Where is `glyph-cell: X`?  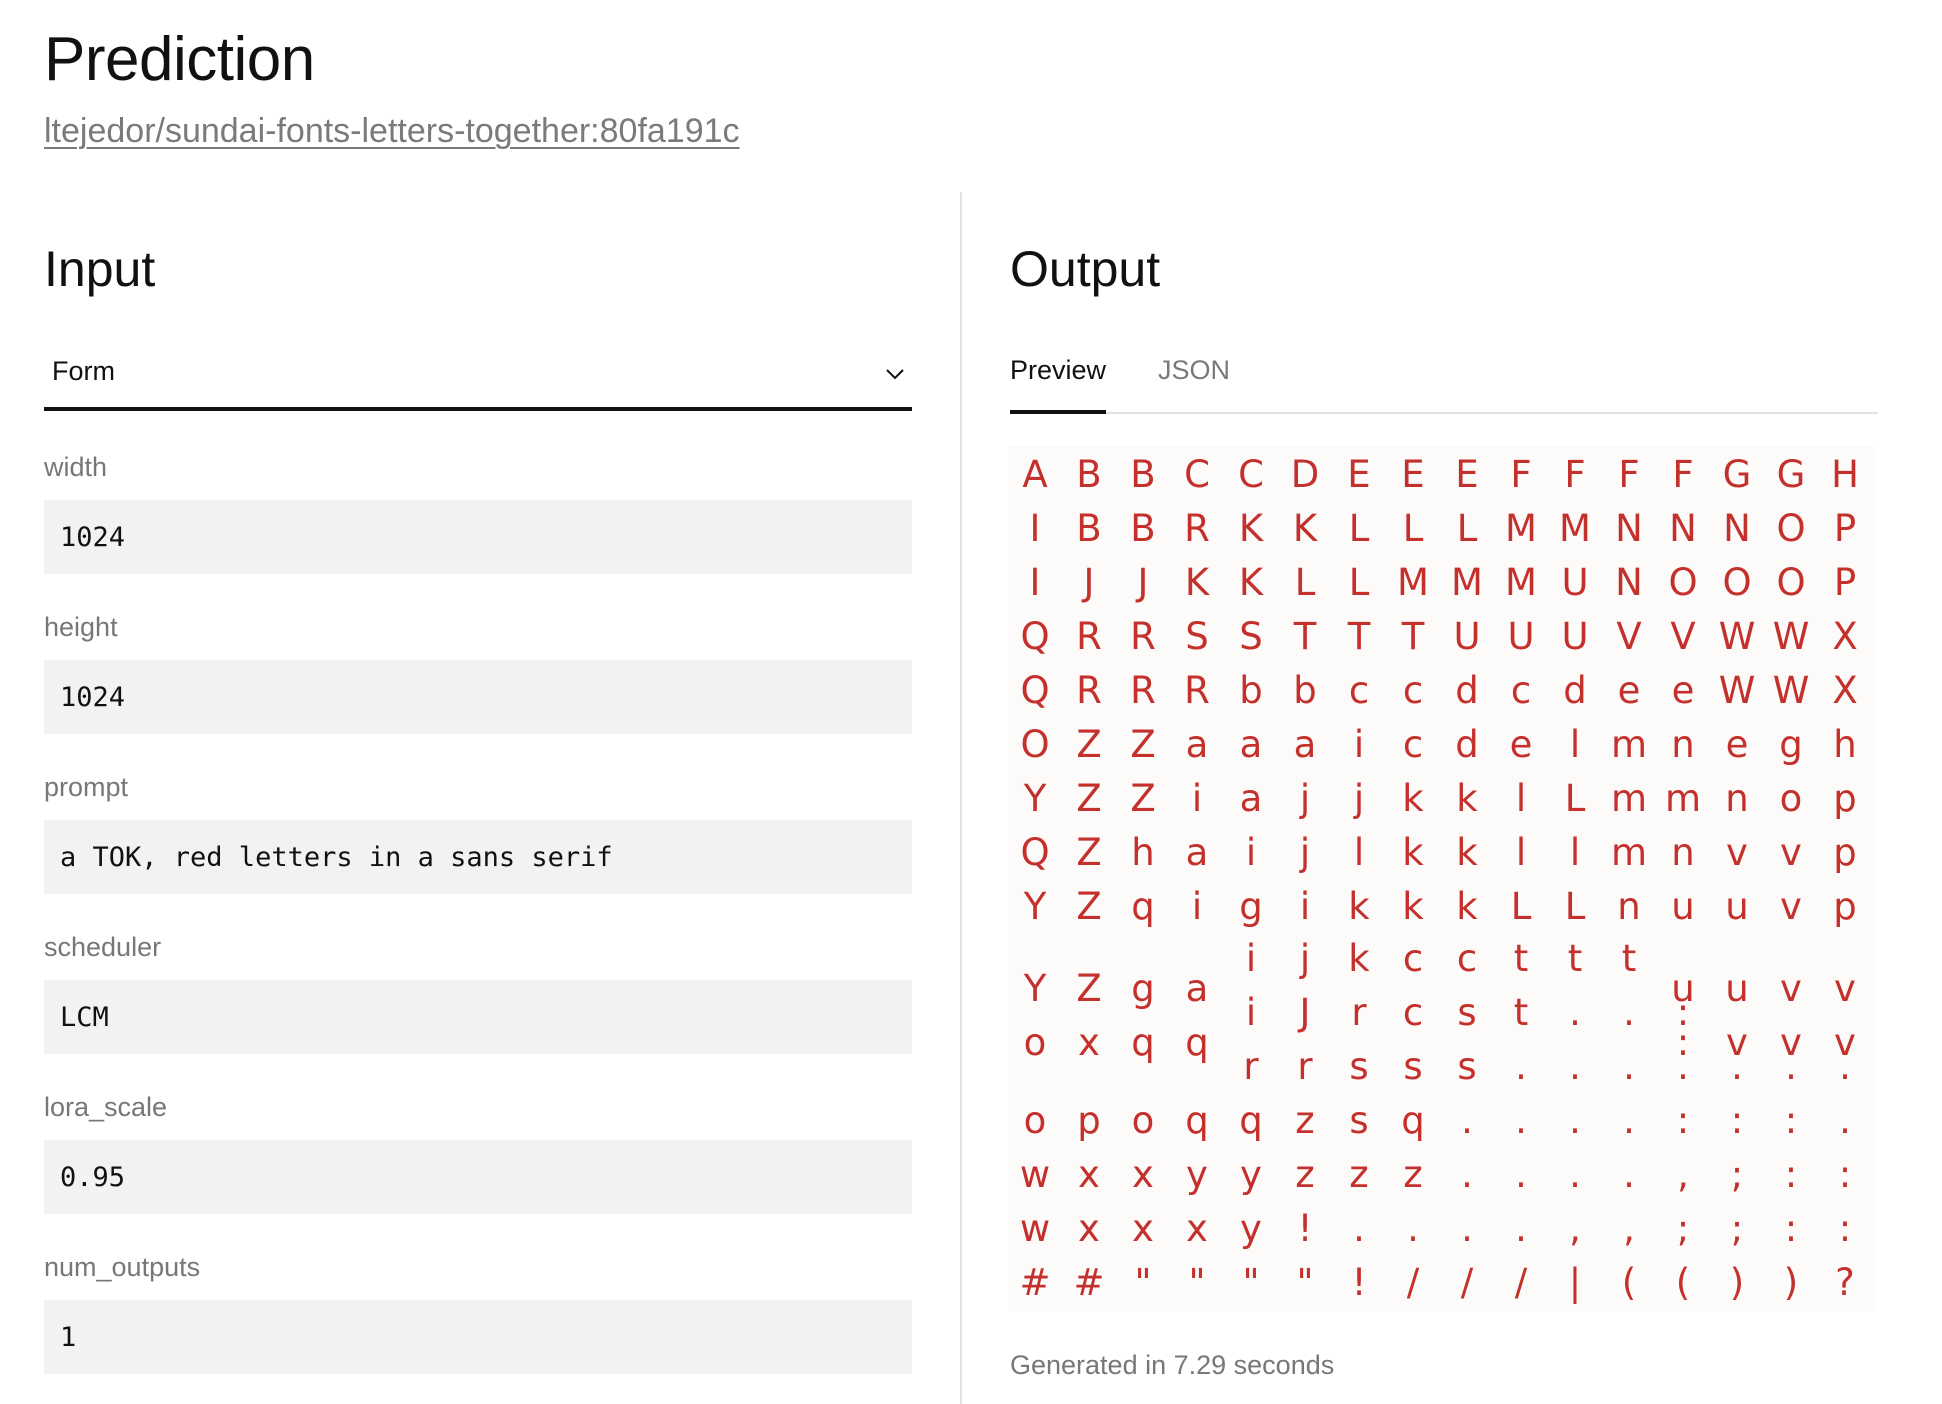 glyph-cell: X is located at coordinates (1845, 690).